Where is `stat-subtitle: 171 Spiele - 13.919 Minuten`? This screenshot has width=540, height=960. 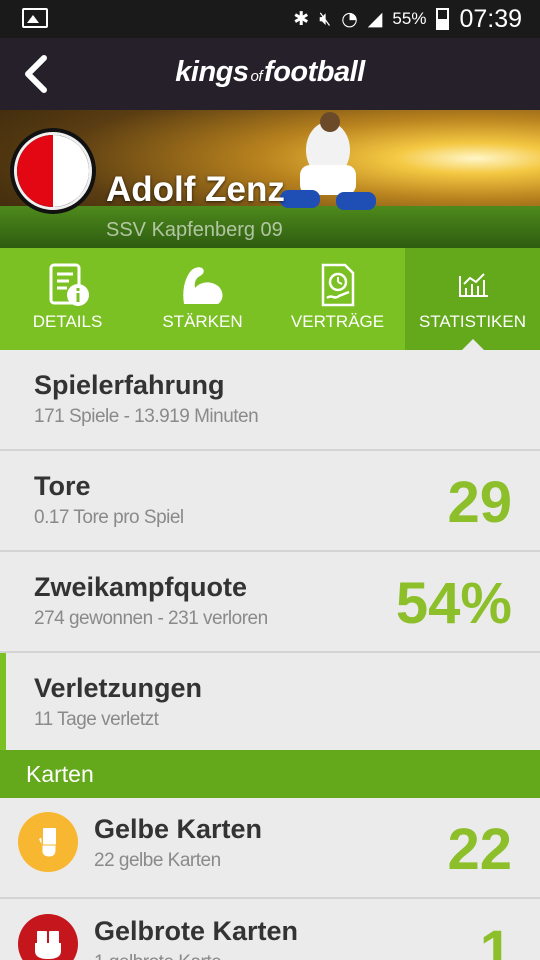 stat-subtitle: 171 Spiele - 13.919 Minuten is located at coordinates (146, 416).